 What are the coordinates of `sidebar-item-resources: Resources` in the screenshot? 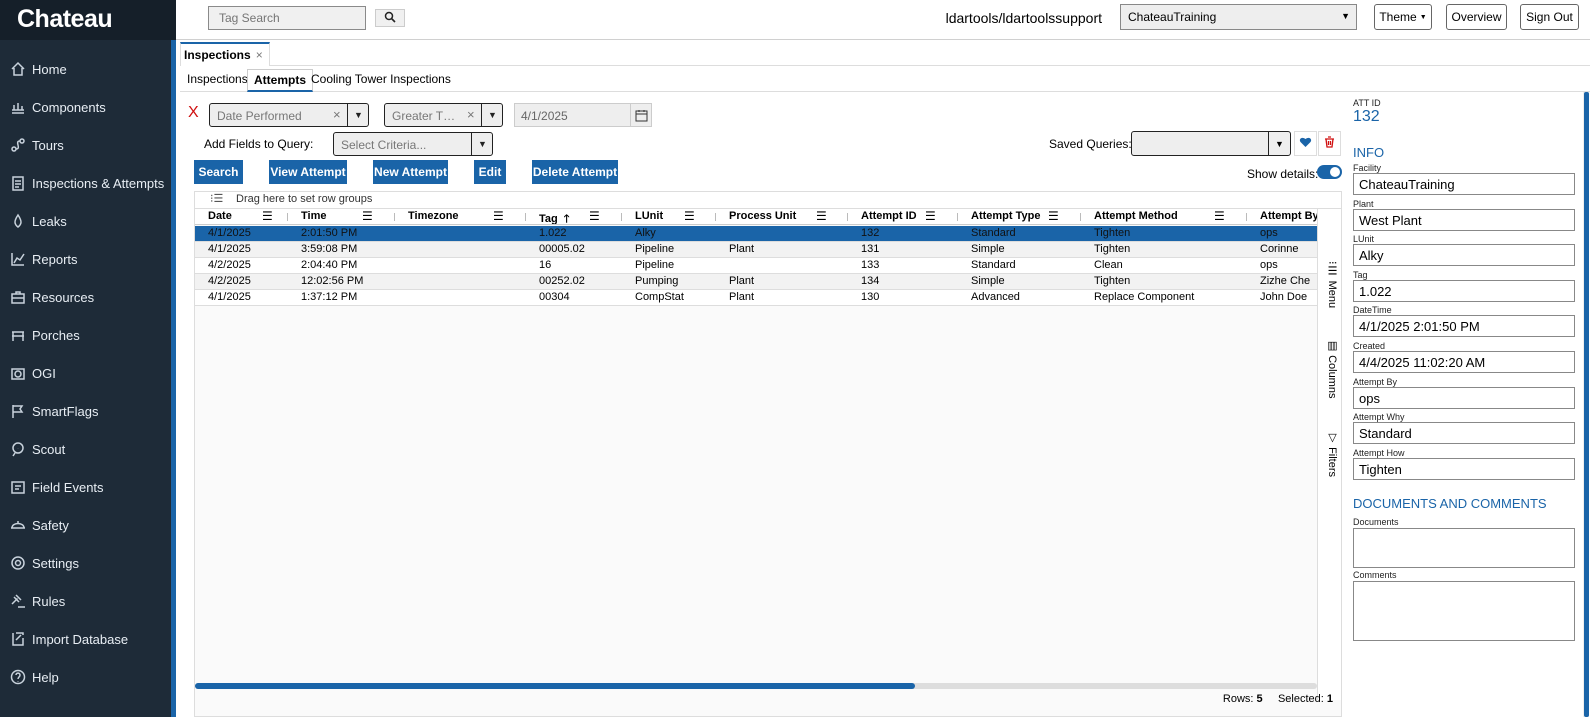 It's located at (88, 297).